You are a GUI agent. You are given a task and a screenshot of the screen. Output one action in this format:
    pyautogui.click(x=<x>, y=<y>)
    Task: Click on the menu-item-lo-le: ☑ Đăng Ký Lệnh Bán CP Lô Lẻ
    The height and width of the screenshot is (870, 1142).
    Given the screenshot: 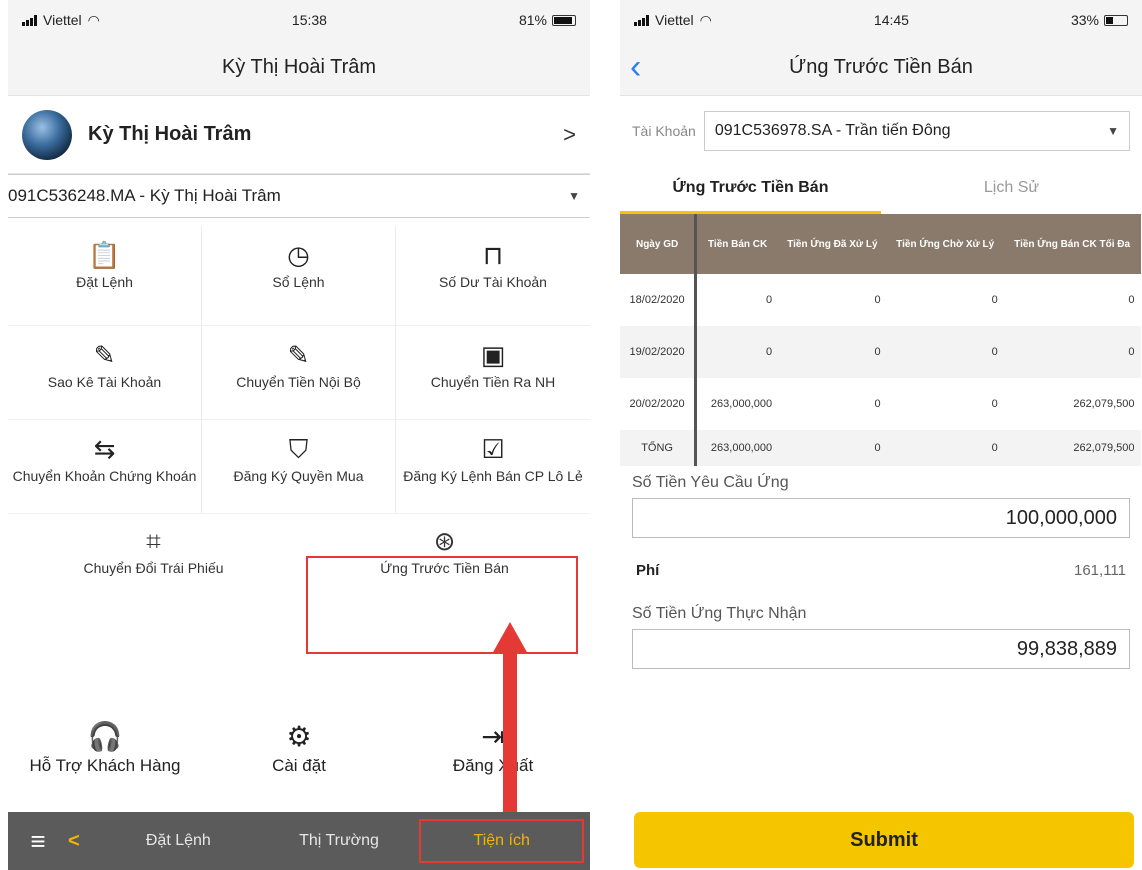 What is the action you would take?
    pyautogui.click(x=493, y=467)
    